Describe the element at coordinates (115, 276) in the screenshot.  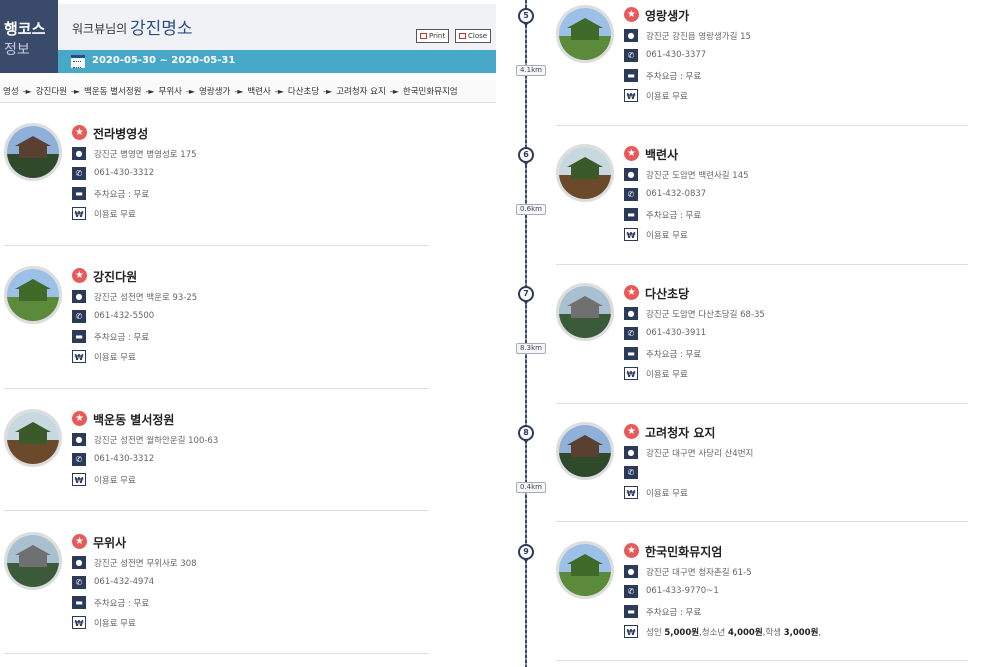
I see `place-title: 강진다원` at that location.